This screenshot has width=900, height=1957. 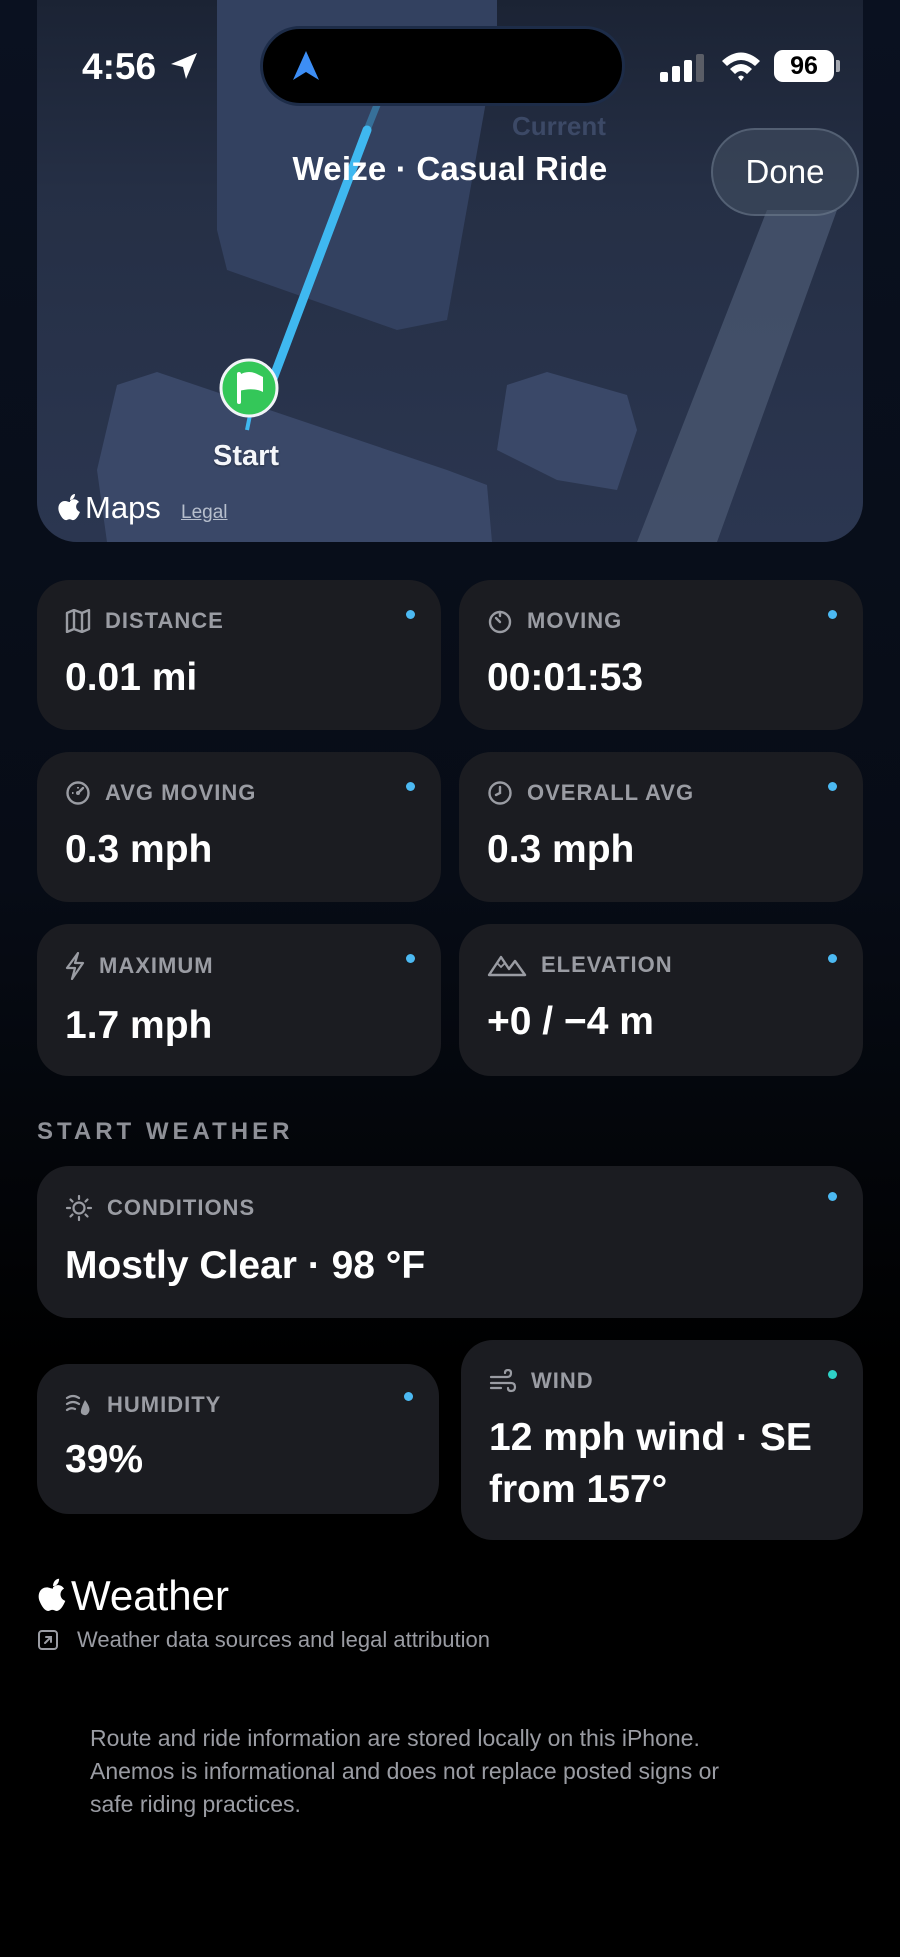 I want to click on humidity-icon, so click(x=79, y=1405).